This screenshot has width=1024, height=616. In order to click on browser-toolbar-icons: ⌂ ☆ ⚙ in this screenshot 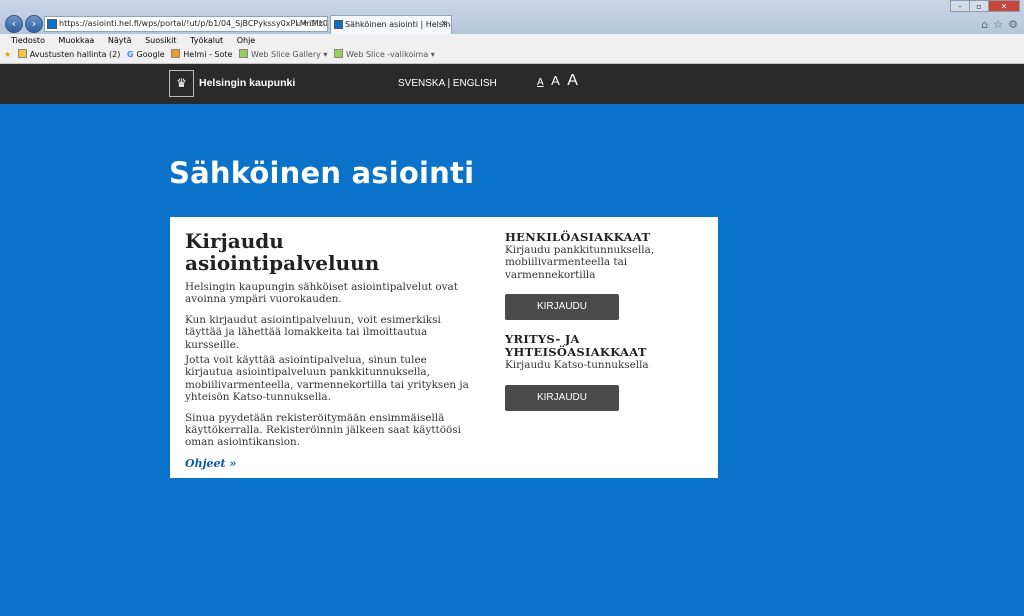, I will do `click(999, 24)`.